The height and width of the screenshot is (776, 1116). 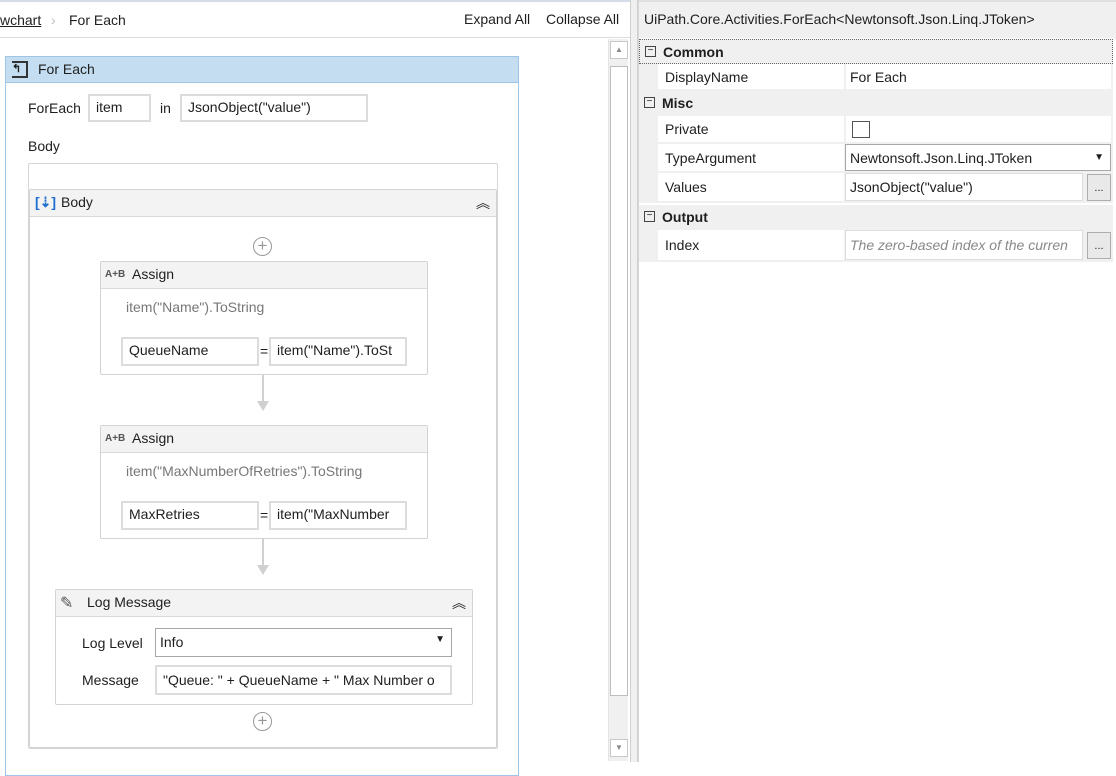 I want to click on foreach-title: For Each, so click(x=66, y=69).